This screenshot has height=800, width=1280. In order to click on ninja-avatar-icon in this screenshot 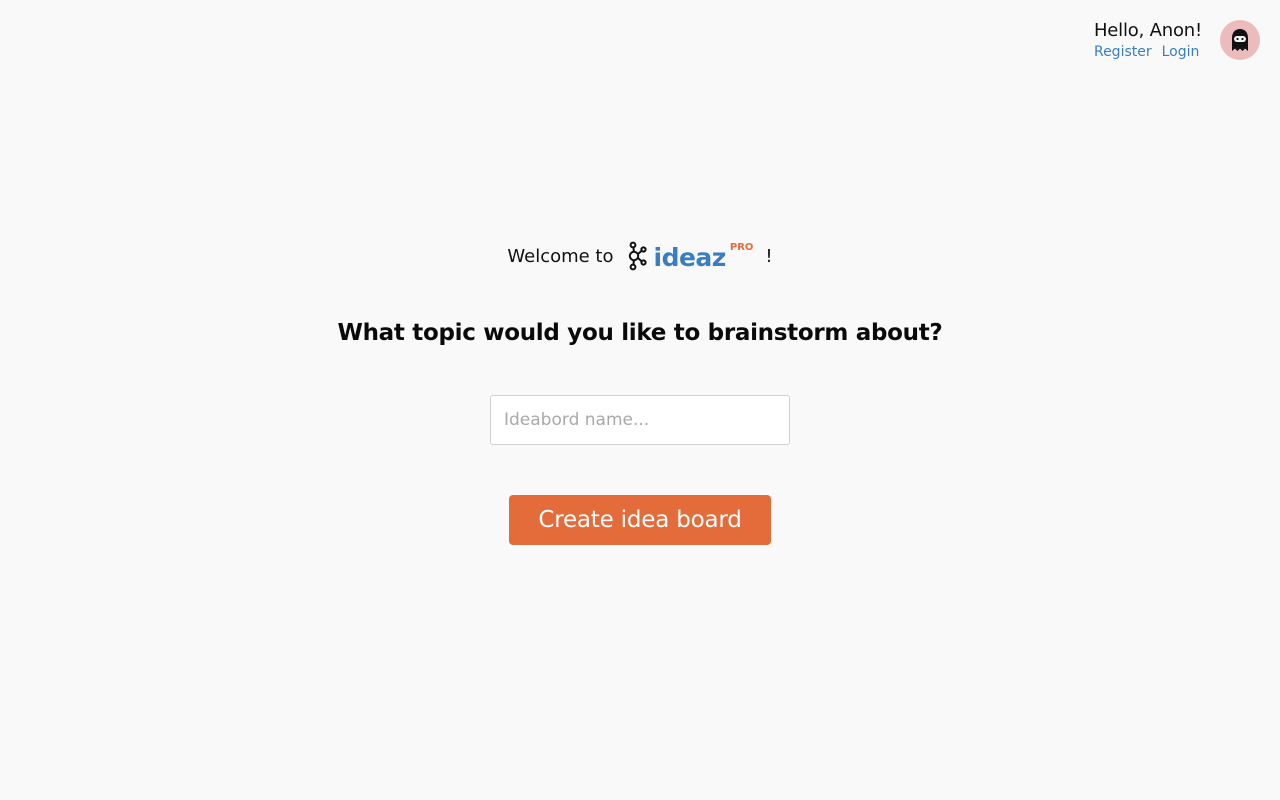, I will do `click(1240, 40)`.